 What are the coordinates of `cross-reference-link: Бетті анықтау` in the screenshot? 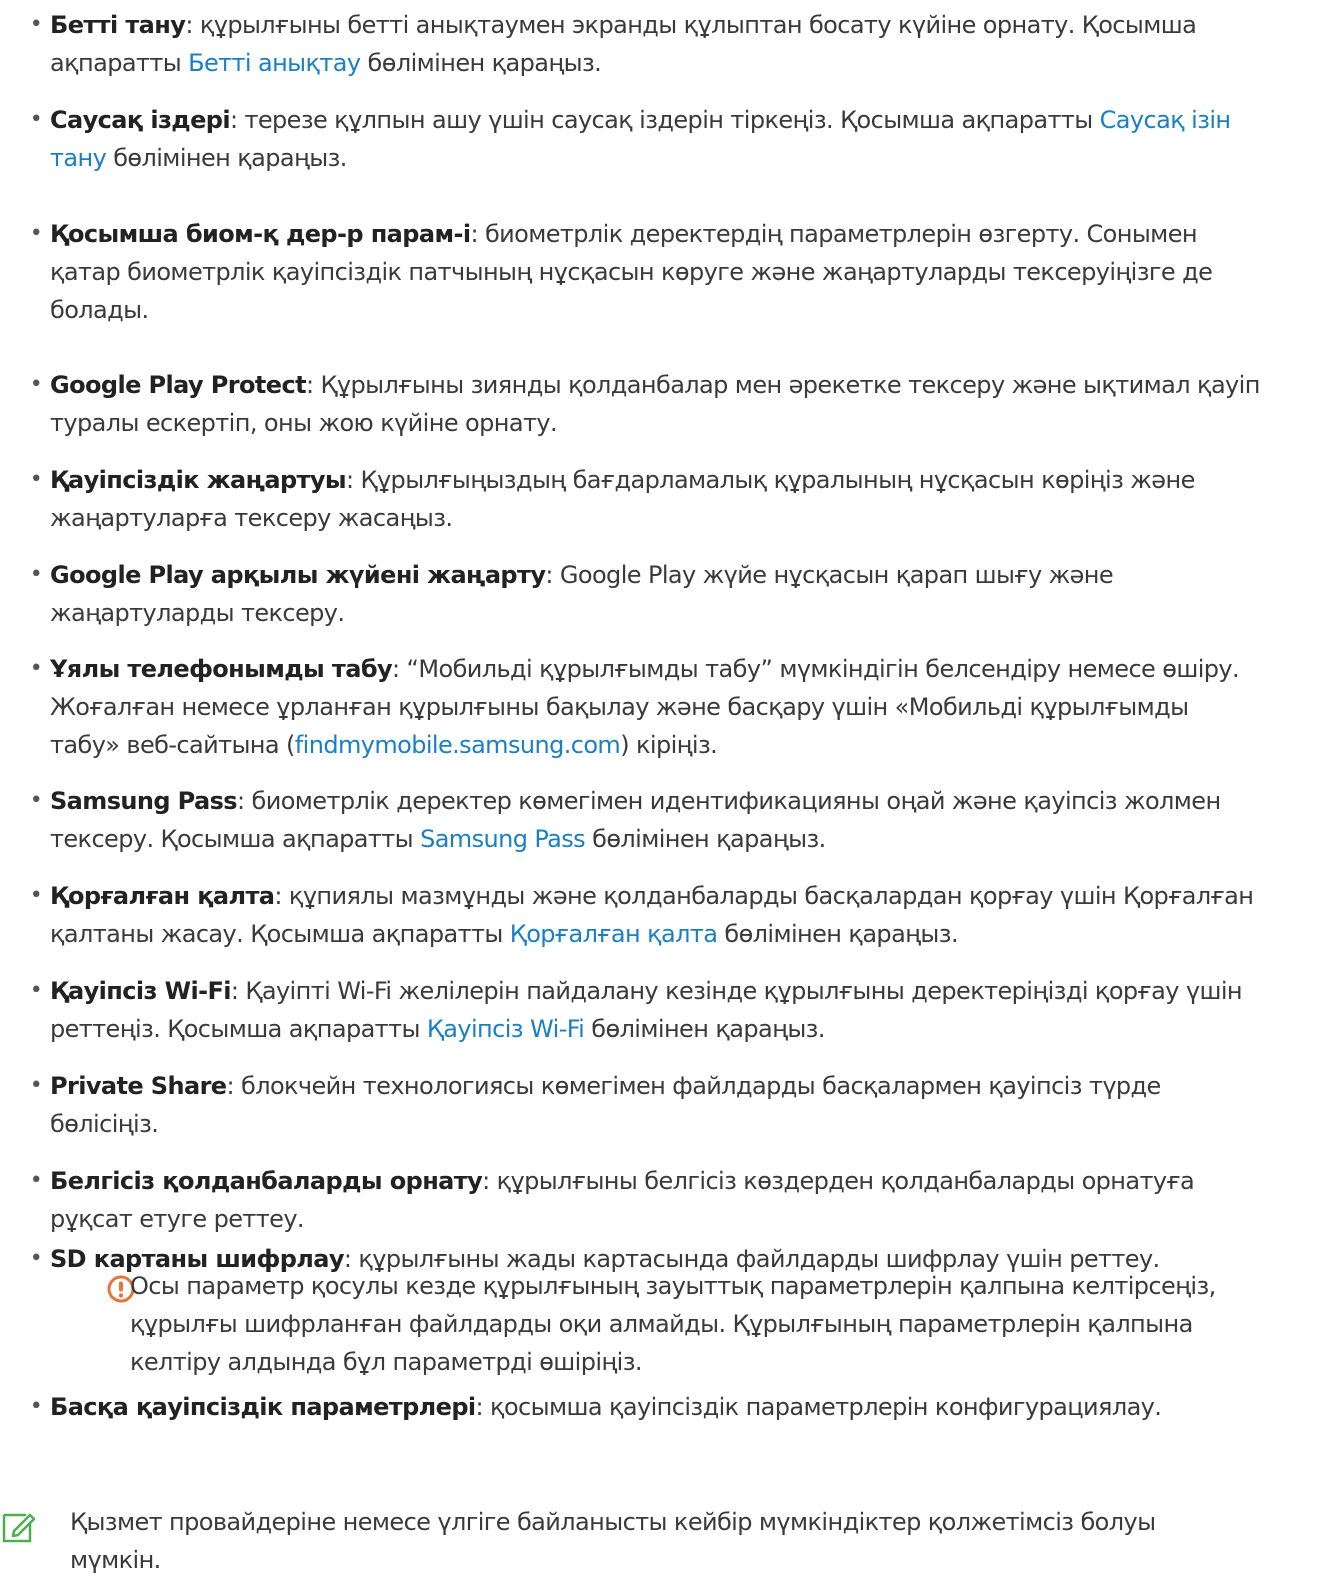 It's located at (274, 63).